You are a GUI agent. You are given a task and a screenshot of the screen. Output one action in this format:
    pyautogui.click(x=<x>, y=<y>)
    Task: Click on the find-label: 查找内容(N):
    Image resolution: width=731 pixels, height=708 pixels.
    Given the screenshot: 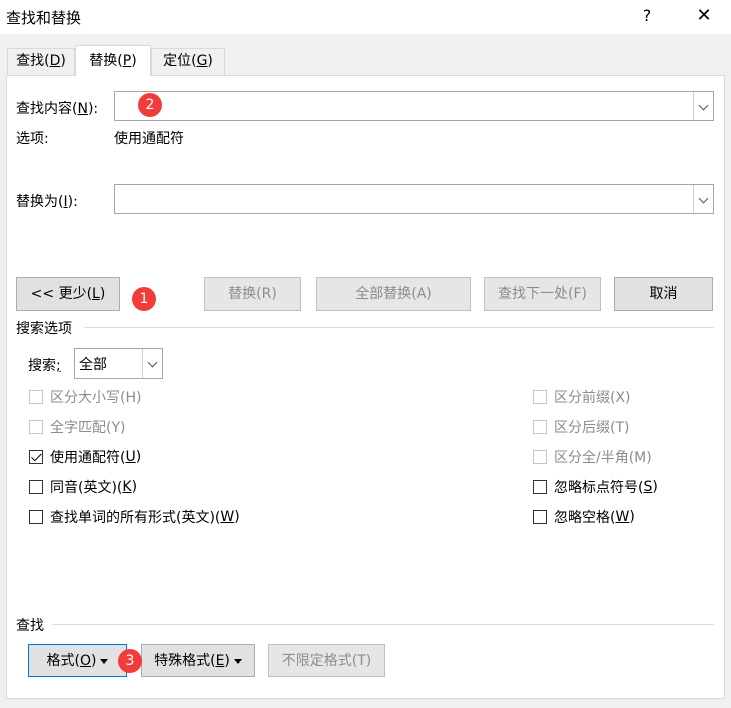 What is the action you would take?
    pyautogui.click(x=57, y=108)
    